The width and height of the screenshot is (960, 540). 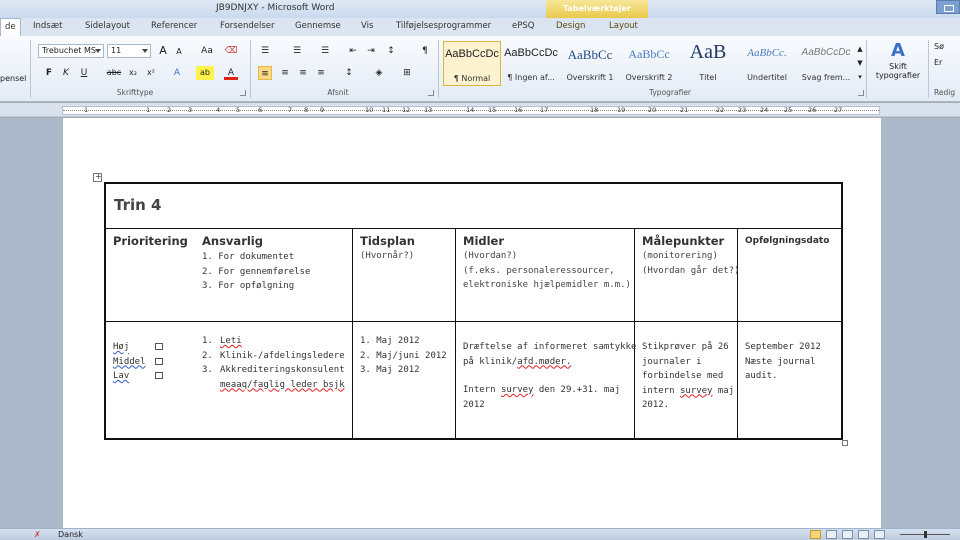 I want to click on priority-option-lav: Lav, so click(x=138, y=376).